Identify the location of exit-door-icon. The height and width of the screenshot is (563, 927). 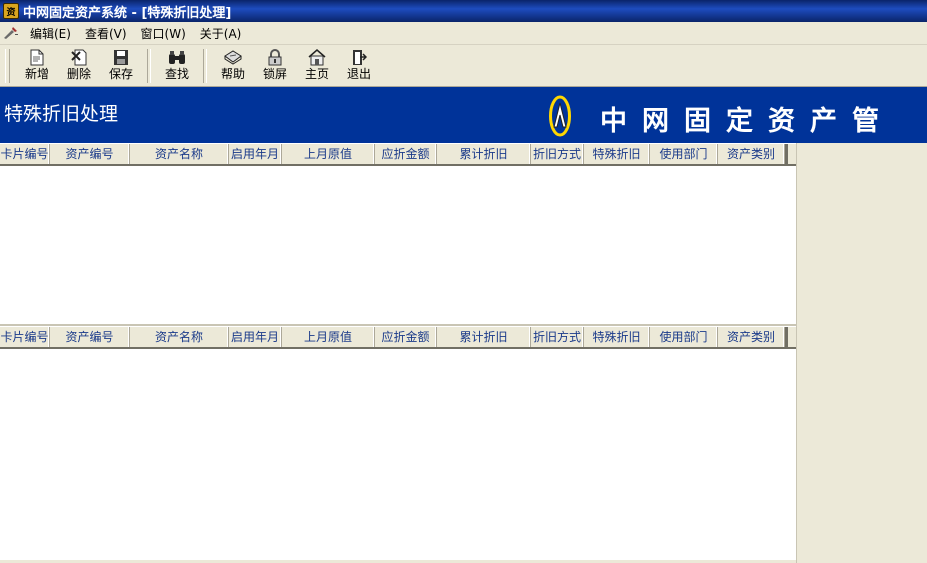
(359, 57).